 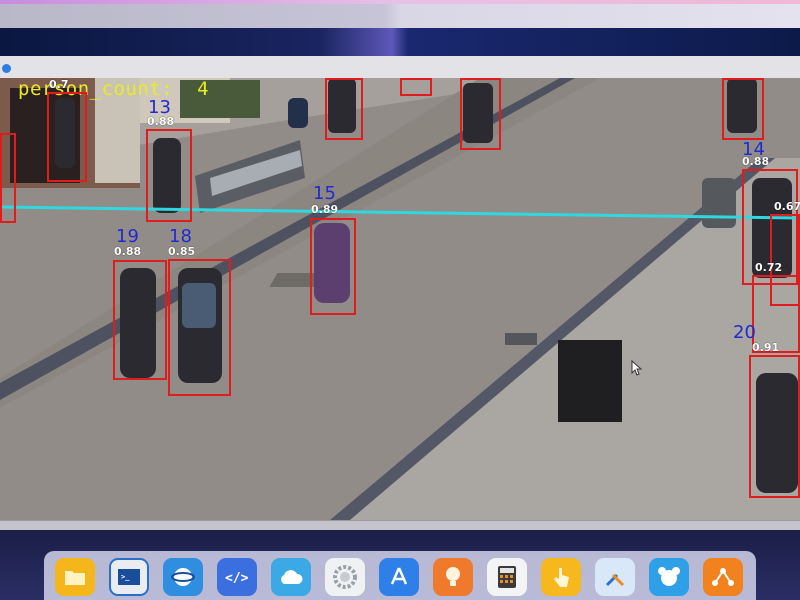 What do you see at coordinates (669, 577) in the screenshot?
I see `assistant-icon` at bounding box center [669, 577].